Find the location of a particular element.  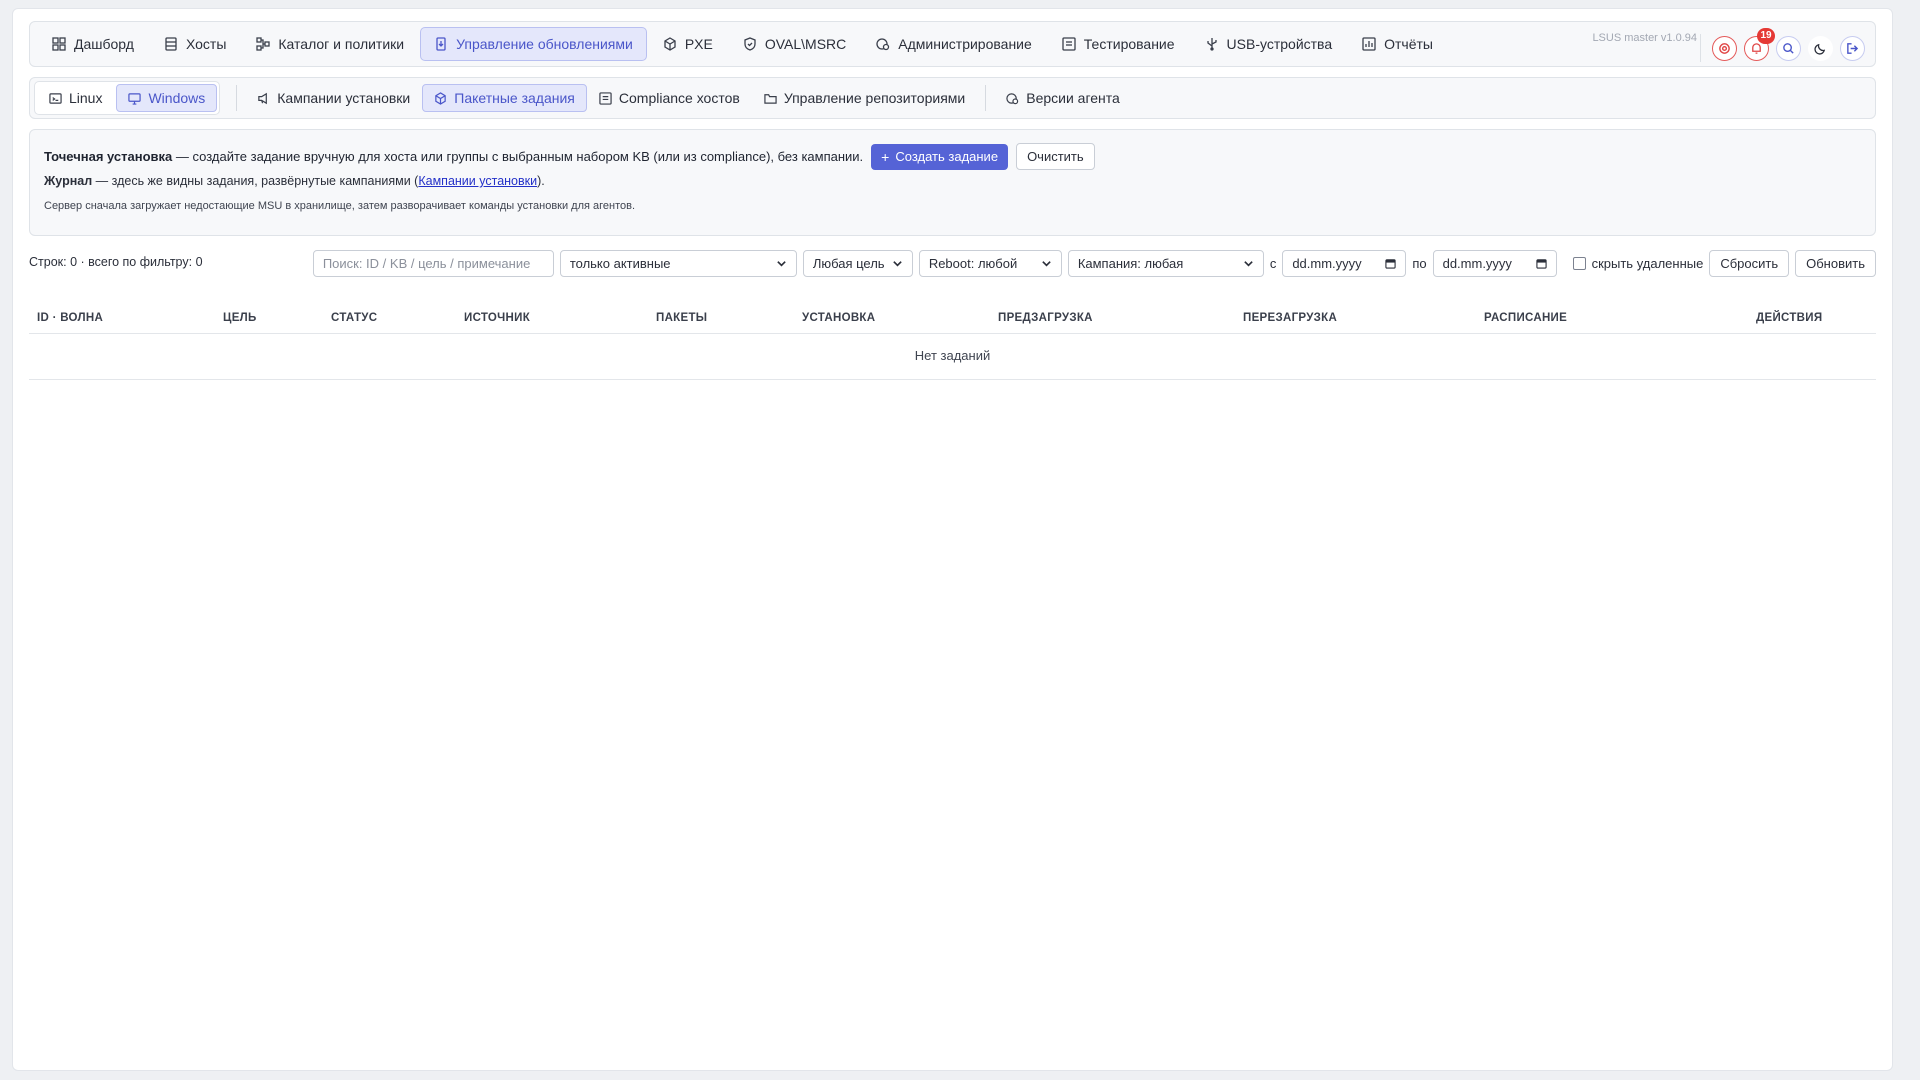

date-to-input: dd.mm.yyyy is located at coordinates (1494, 263).